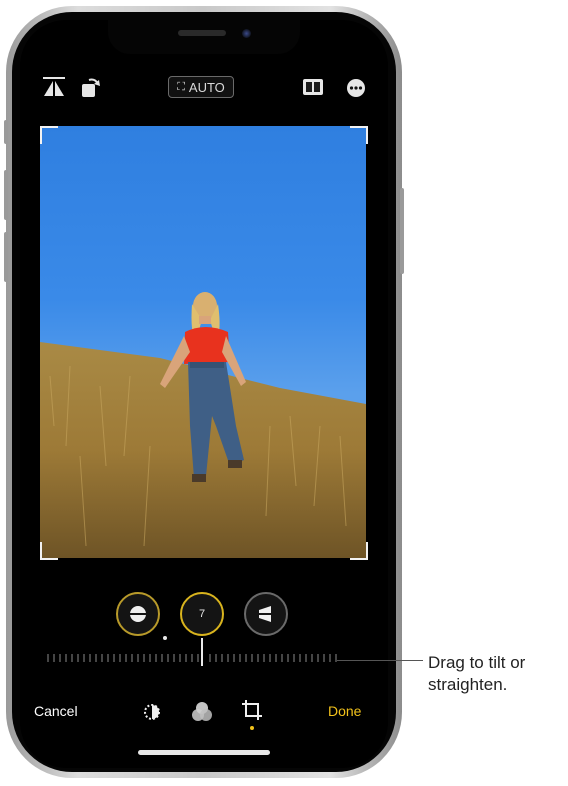 The image size is (568, 786). I want to click on straighten-icon, so click(138, 614).